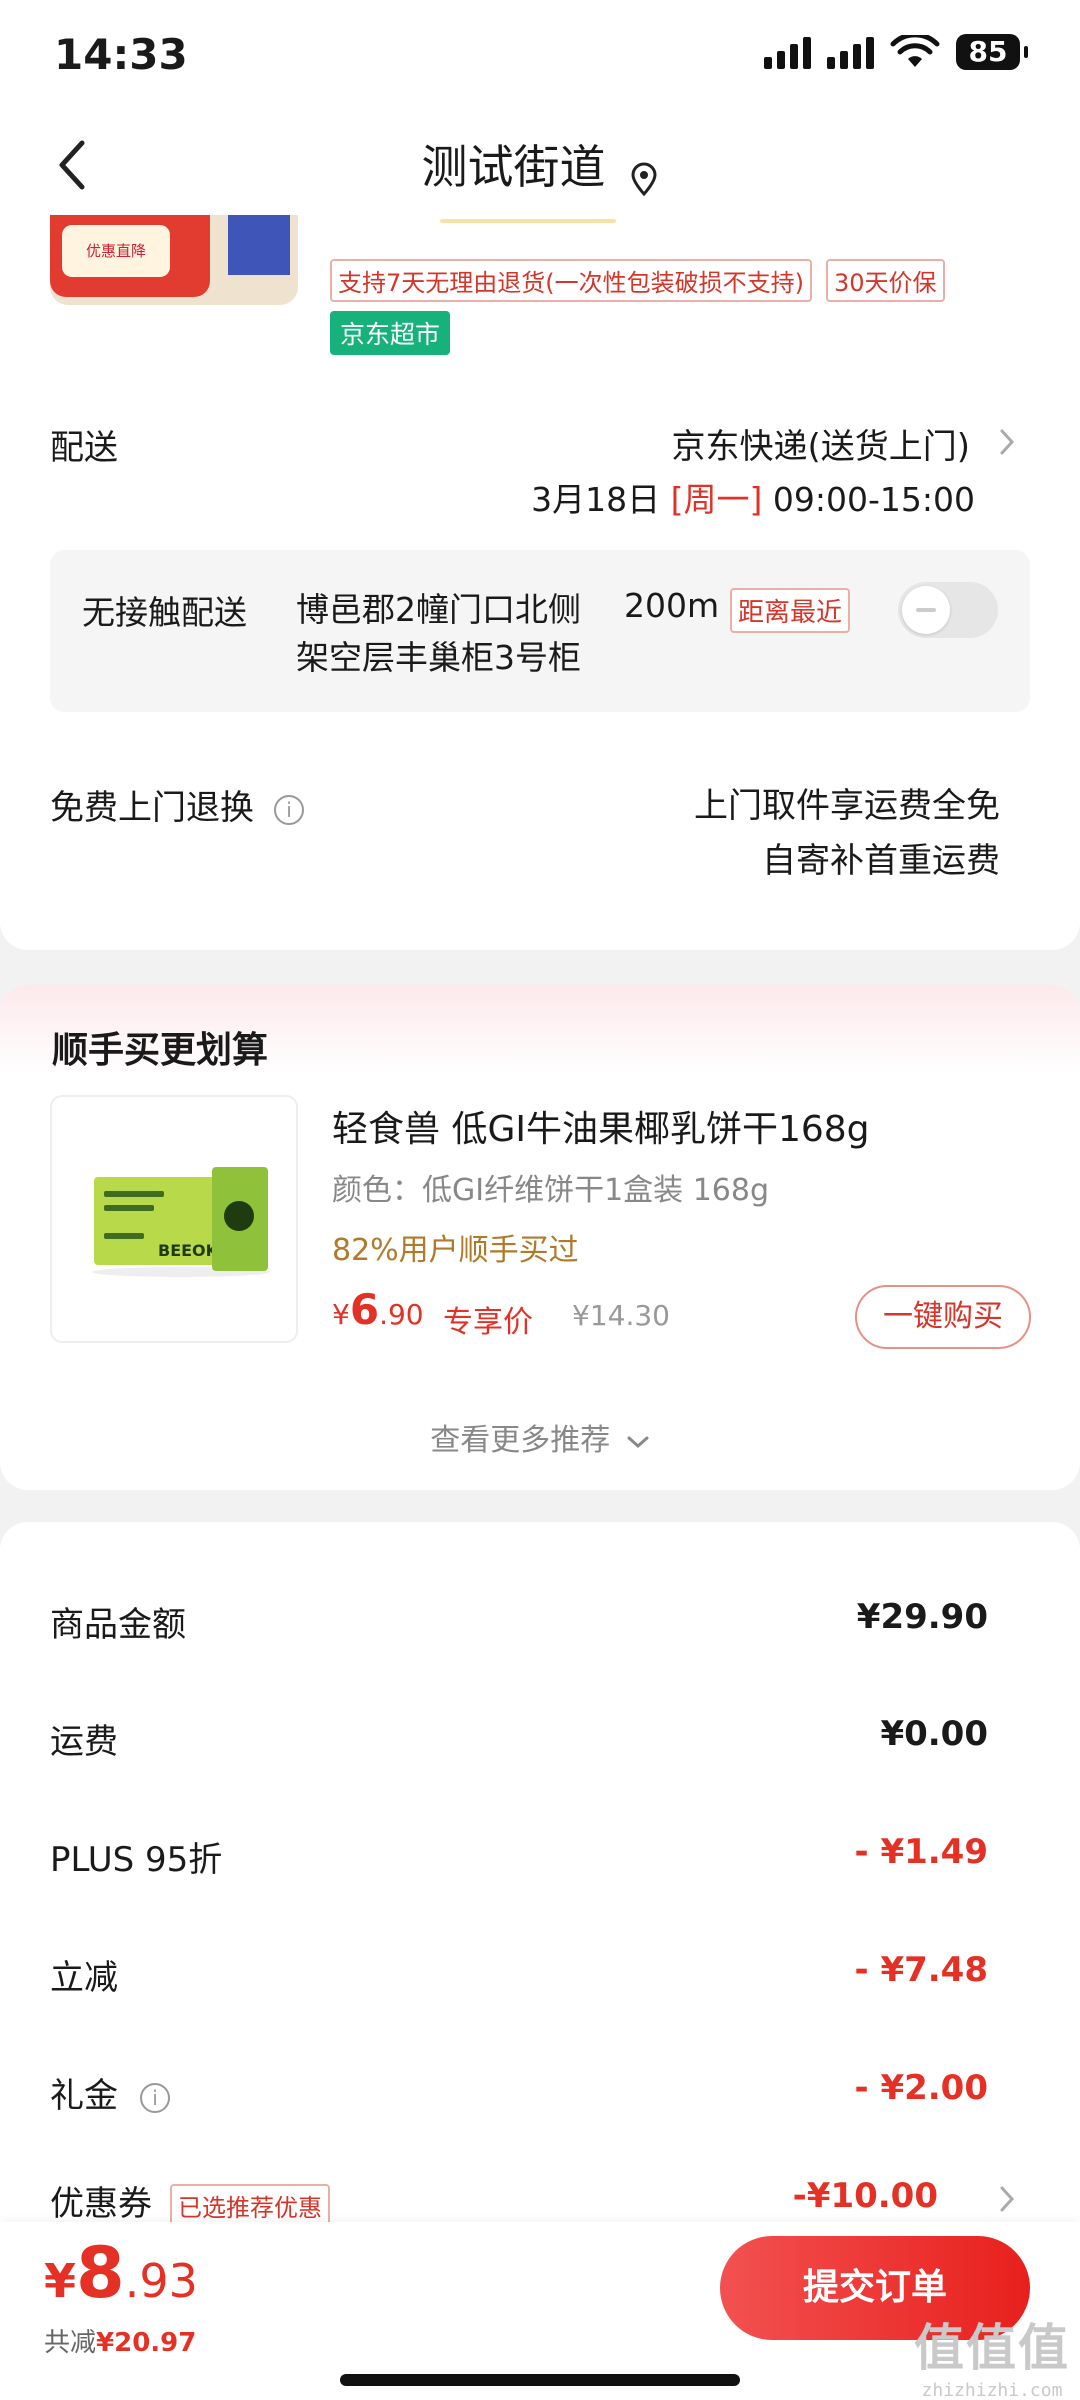 The height and width of the screenshot is (2400, 1080). What do you see at coordinates (540, 57) in the screenshot?
I see `status-bar: 14:33 85` at bounding box center [540, 57].